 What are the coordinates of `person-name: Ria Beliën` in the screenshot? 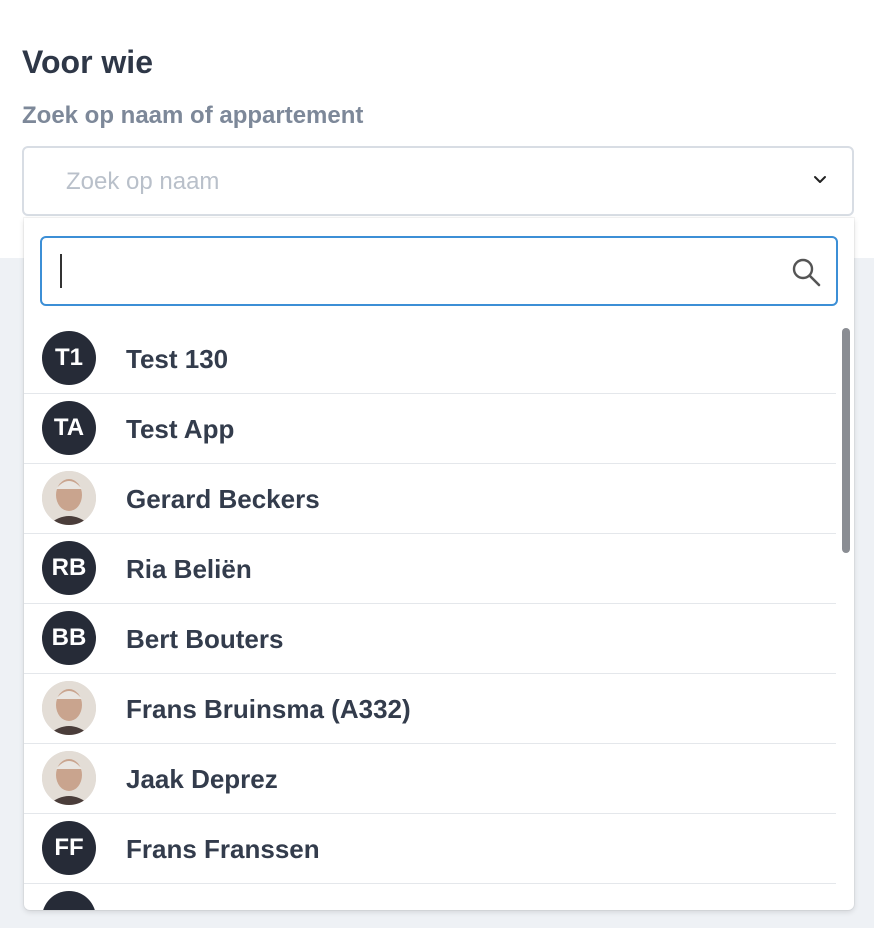 It's located at (189, 569).